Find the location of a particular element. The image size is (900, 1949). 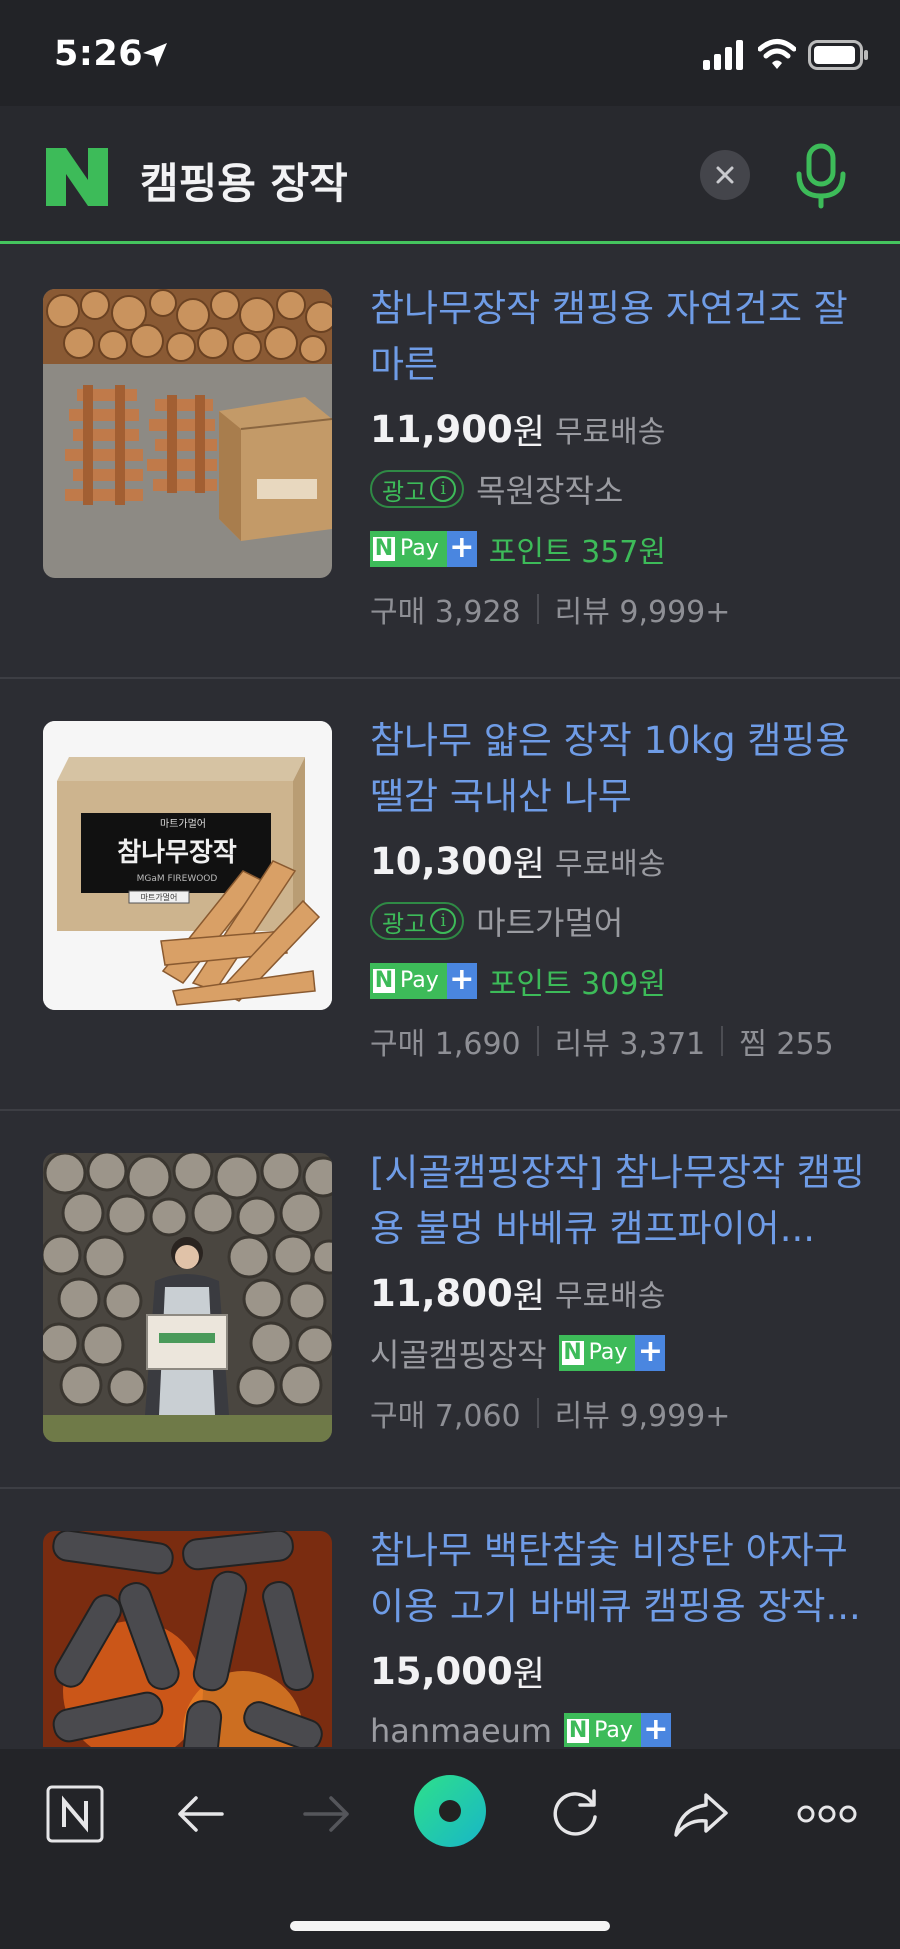

seller-row: 광고 i 마트가멀어 is located at coordinates (623, 921).